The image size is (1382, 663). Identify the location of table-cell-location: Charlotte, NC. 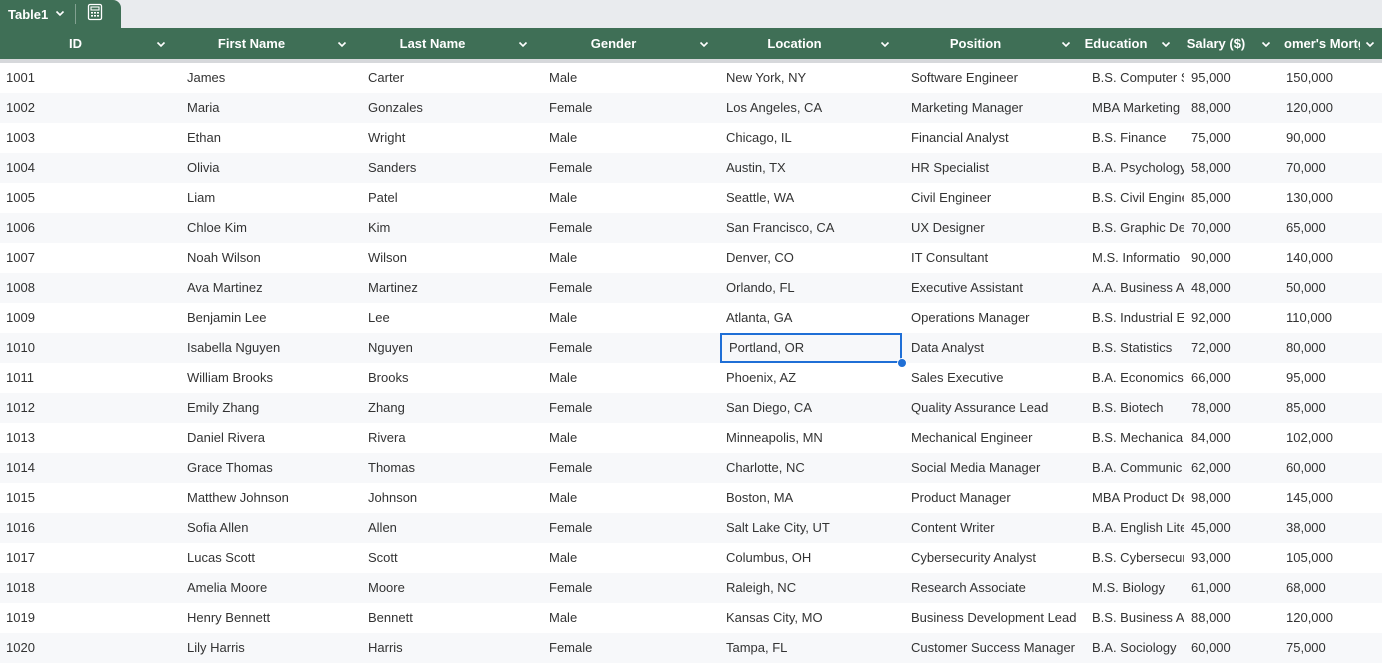
(811, 468).